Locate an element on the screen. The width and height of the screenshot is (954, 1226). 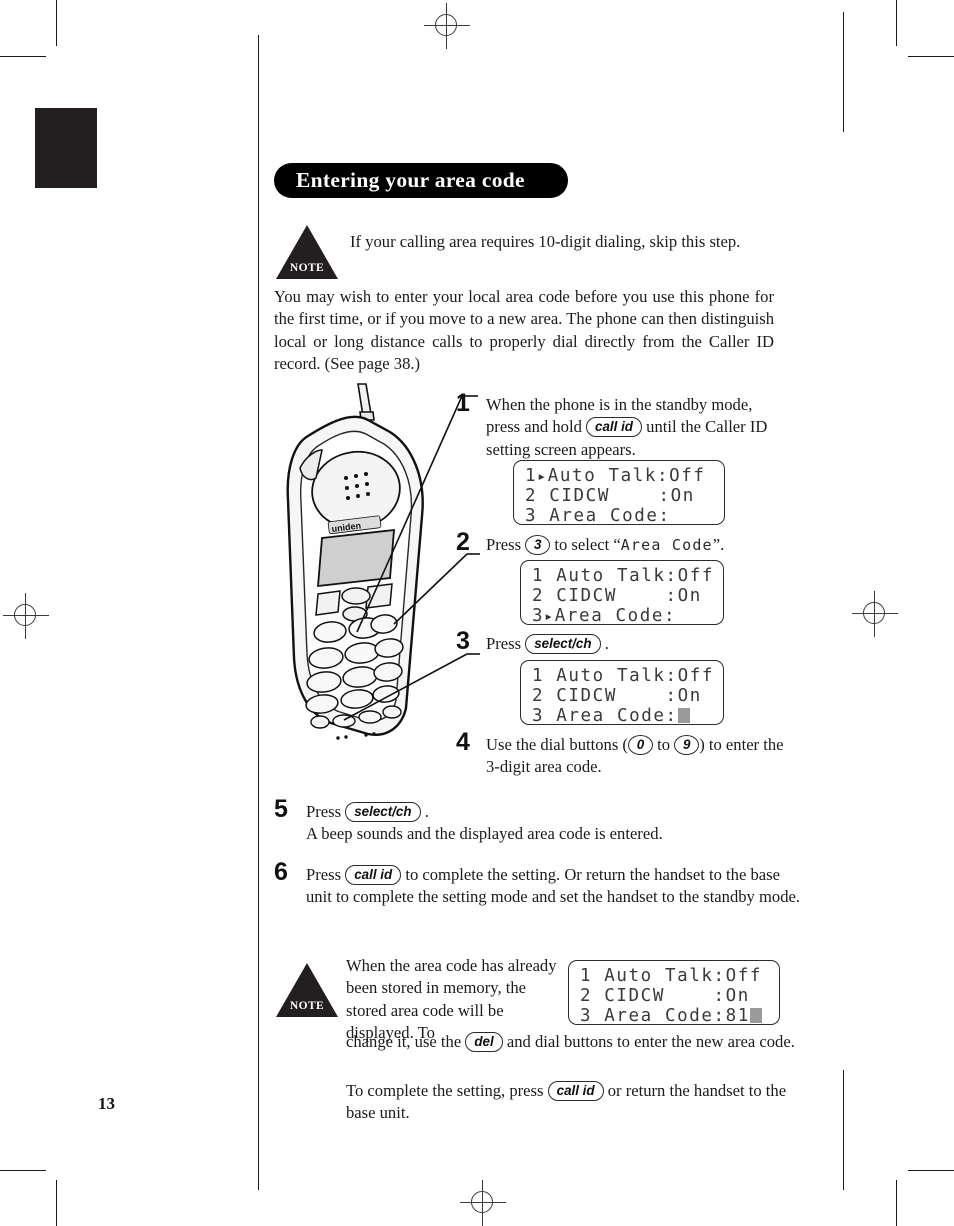
lcd-step2-line1: 1 Auto Talk:Off is located at coordinates (623, 576).